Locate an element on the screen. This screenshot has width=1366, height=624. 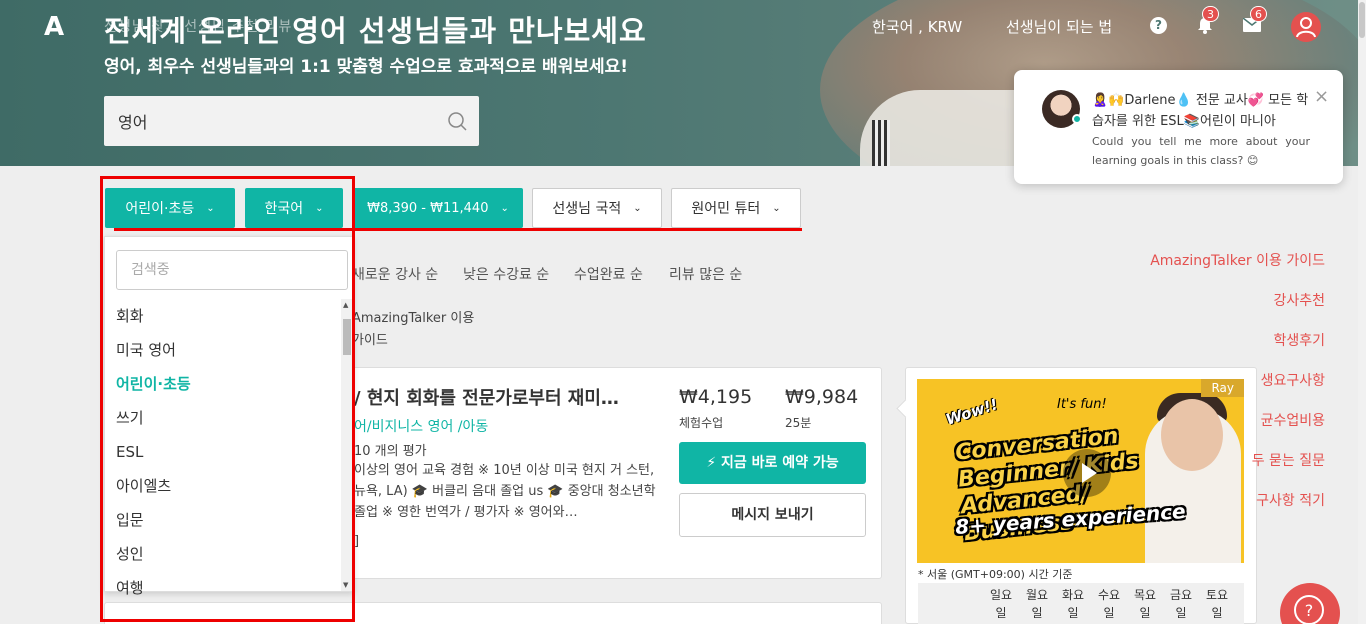
notification-count-badge: 3 is located at coordinates (1210, 14).